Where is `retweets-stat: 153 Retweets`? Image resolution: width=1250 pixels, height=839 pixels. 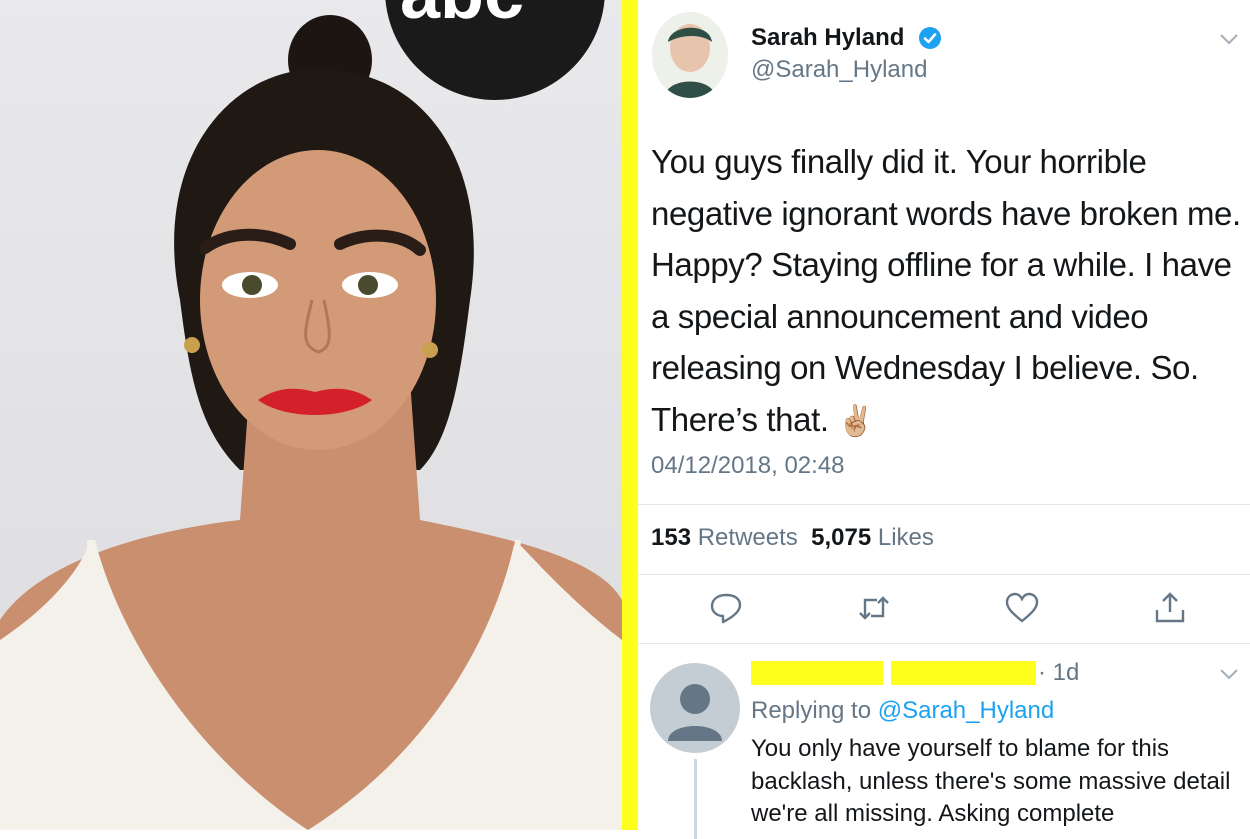 retweets-stat: 153 Retweets is located at coordinates (724, 537).